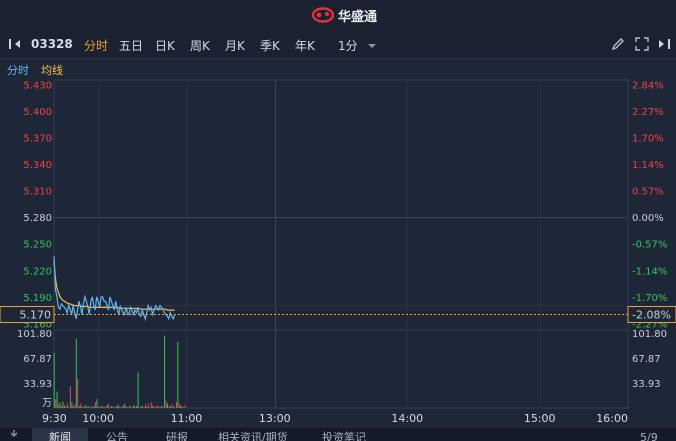  I want to click on sidebar-collapse-icon, so click(15, 44).